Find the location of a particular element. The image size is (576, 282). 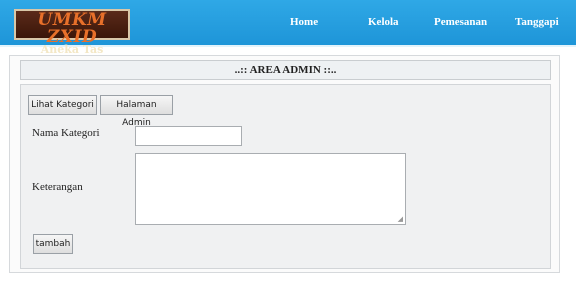

lihat-kategori-button: Lihat Kategori is located at coordinates (62, 105).